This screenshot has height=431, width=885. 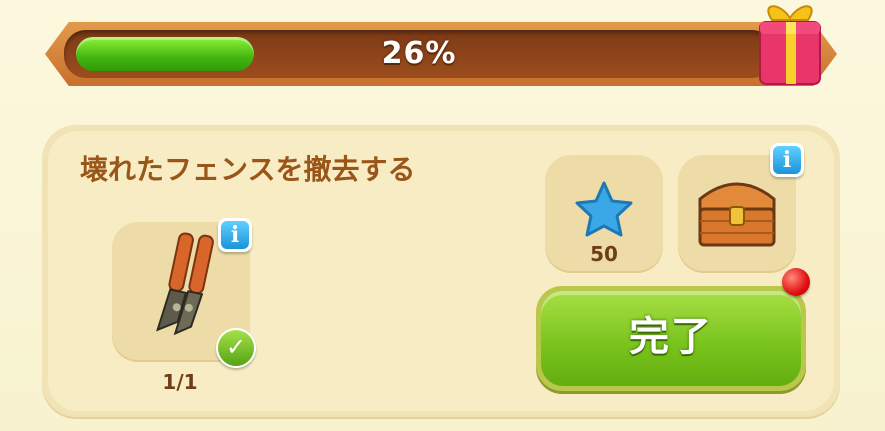 I want to click on quest-title: 壊れたフェンスを撤去する, so click(x=248, y=169).